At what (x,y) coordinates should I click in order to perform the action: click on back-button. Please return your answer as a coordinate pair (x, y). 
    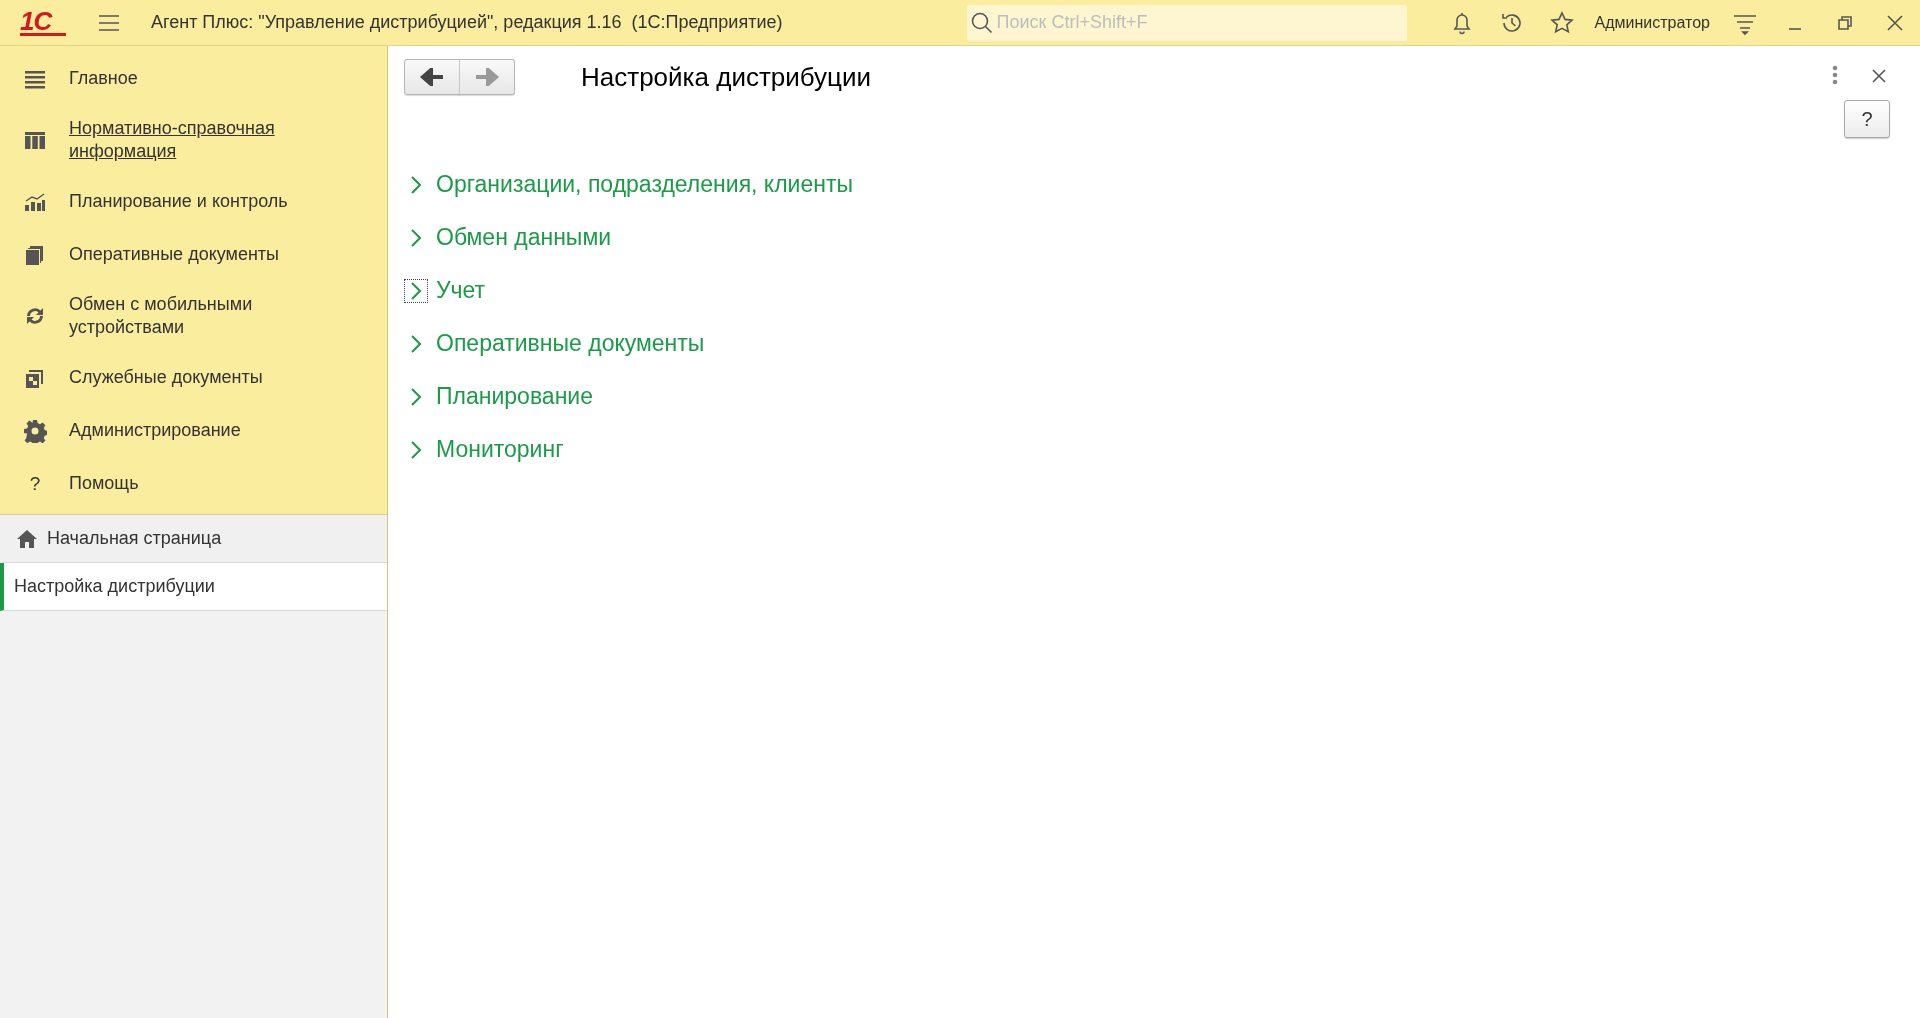
    Looking at the image, I should click on (432, 77).